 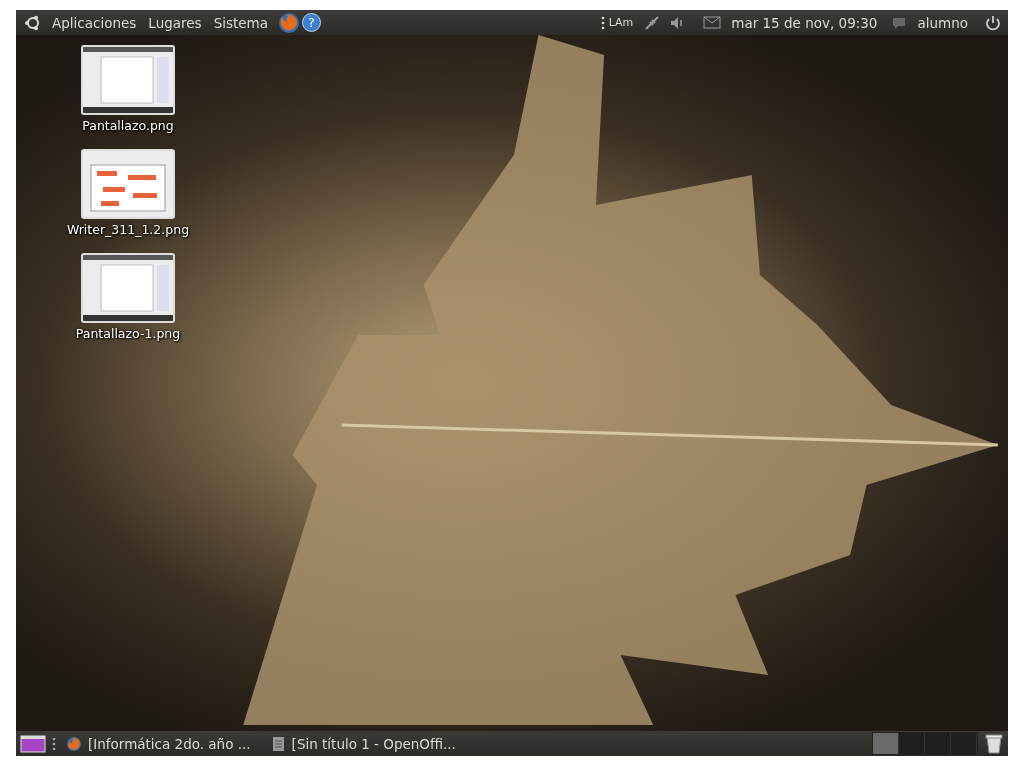 I want to click on keyboard-layout-indicator: LAm, so click(x=621, y=22).